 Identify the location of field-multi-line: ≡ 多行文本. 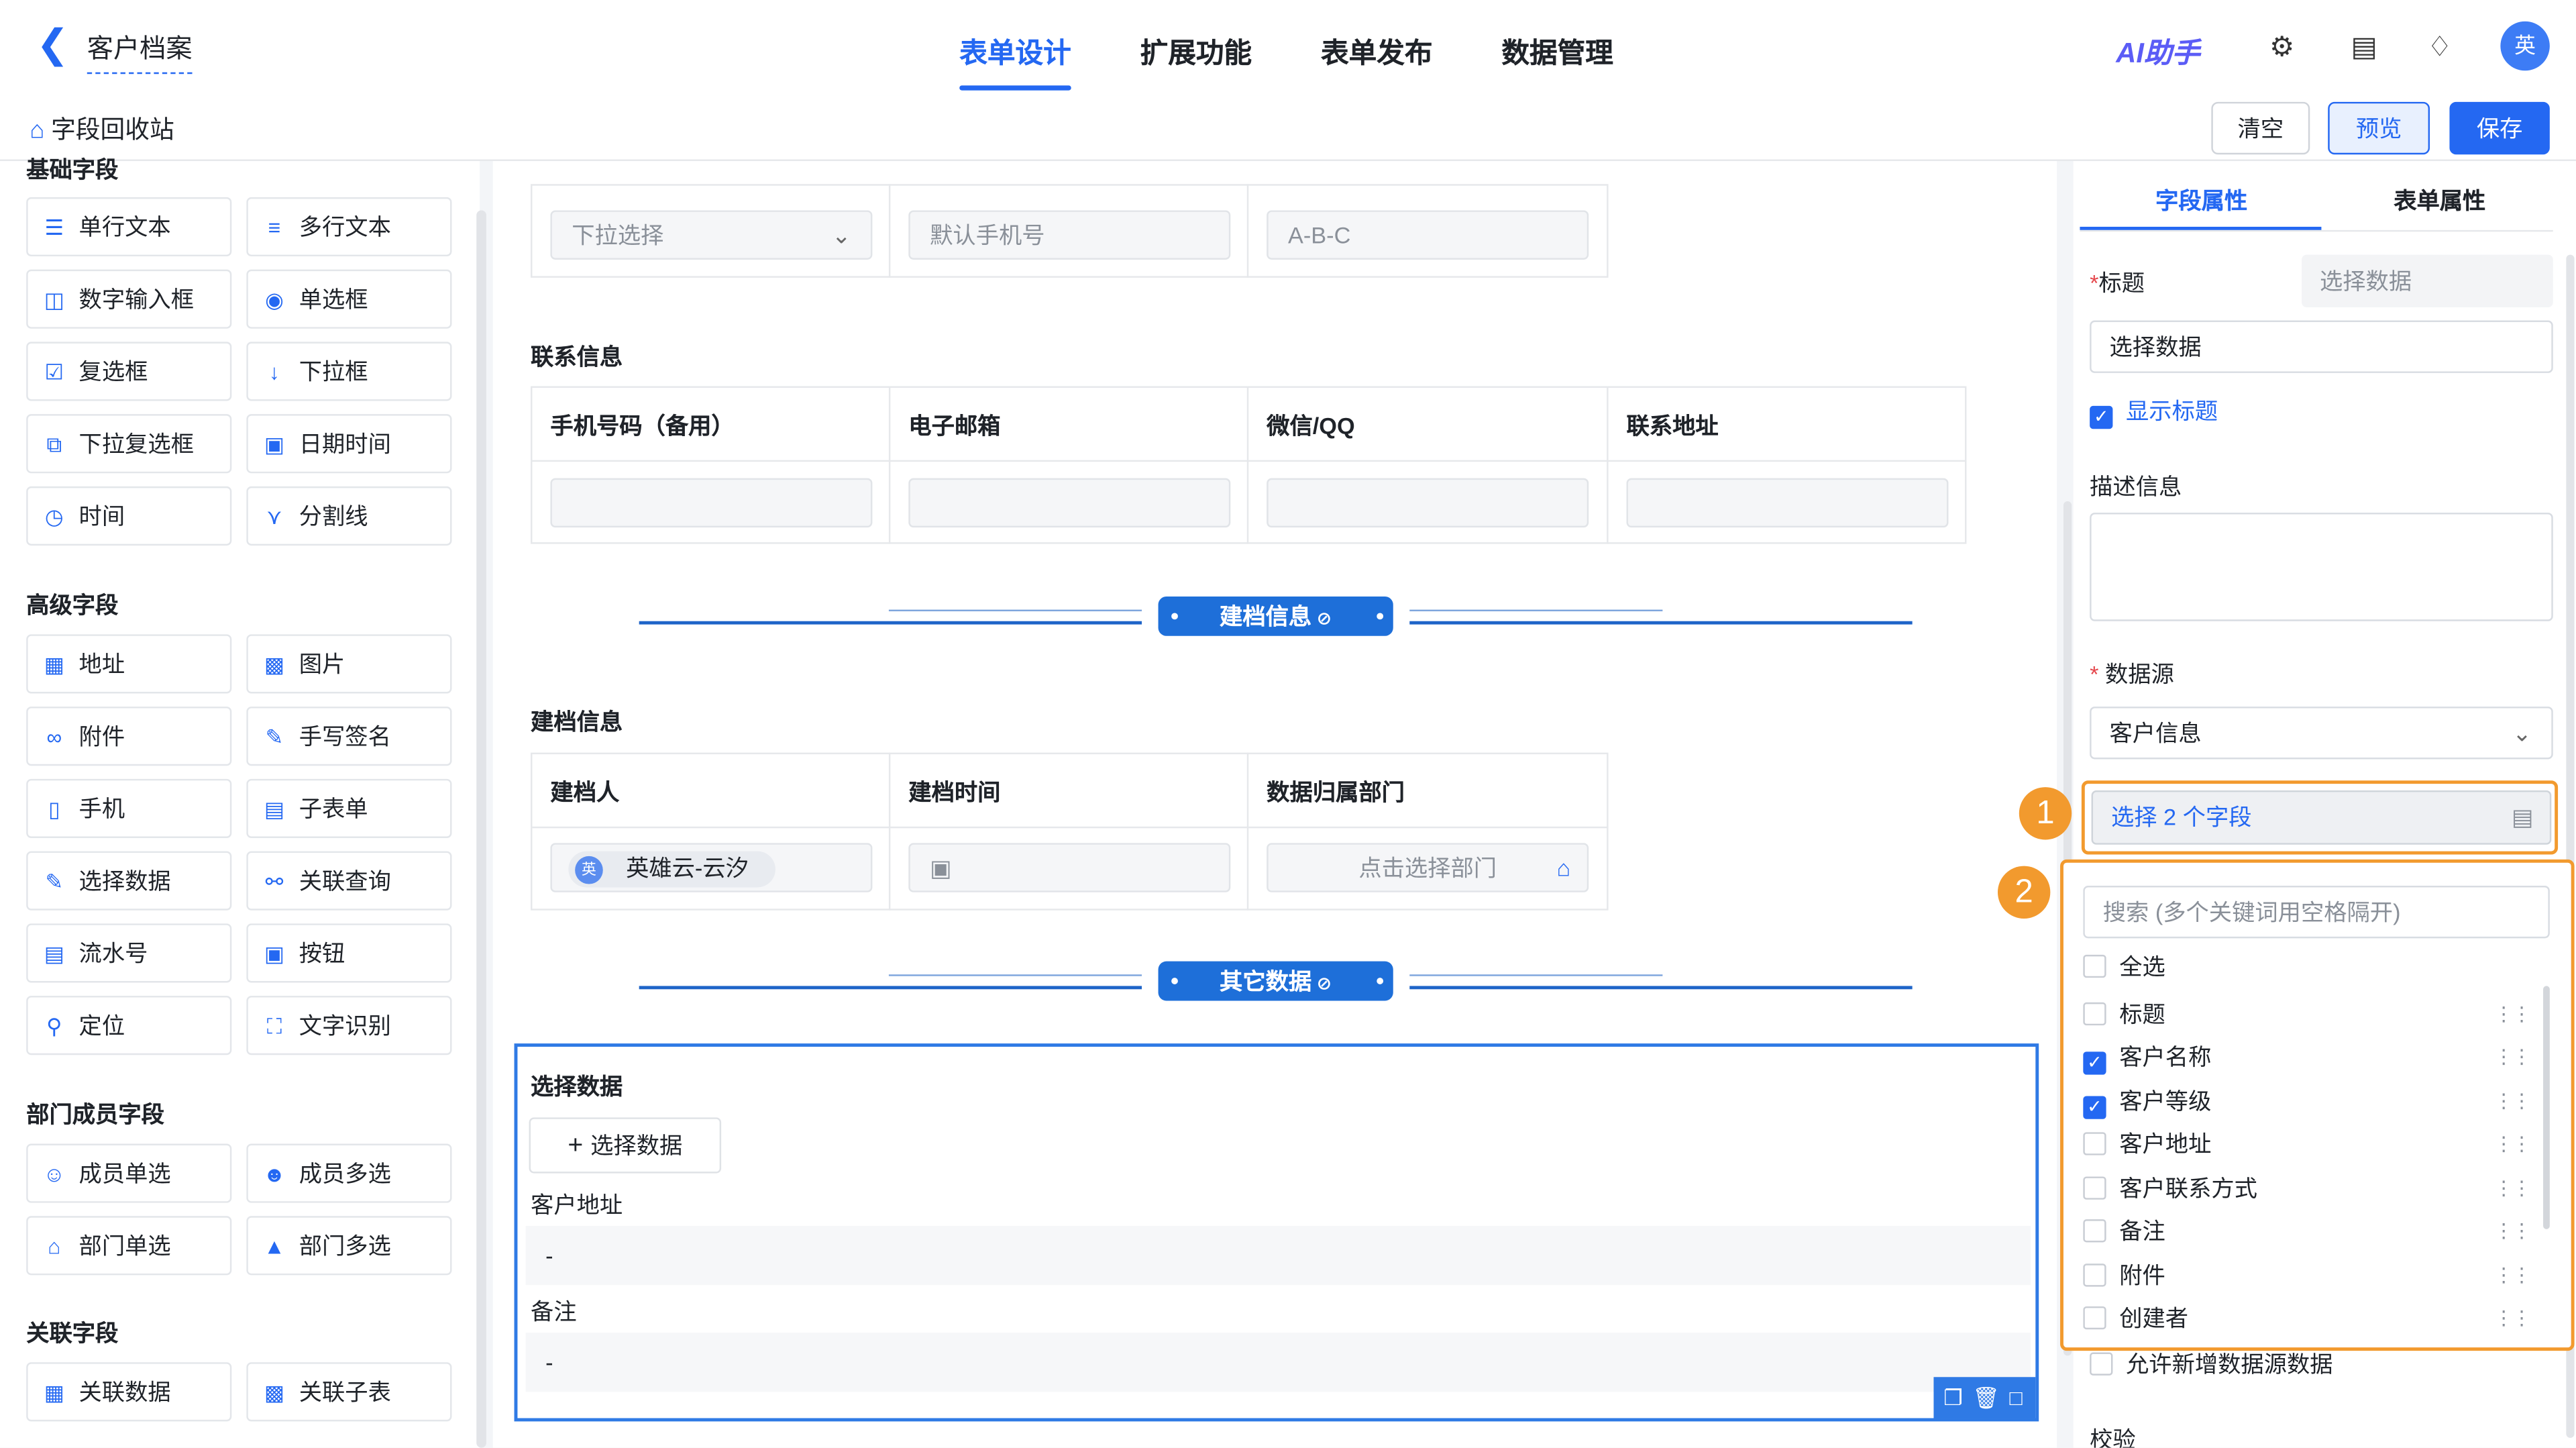
(349, 227).